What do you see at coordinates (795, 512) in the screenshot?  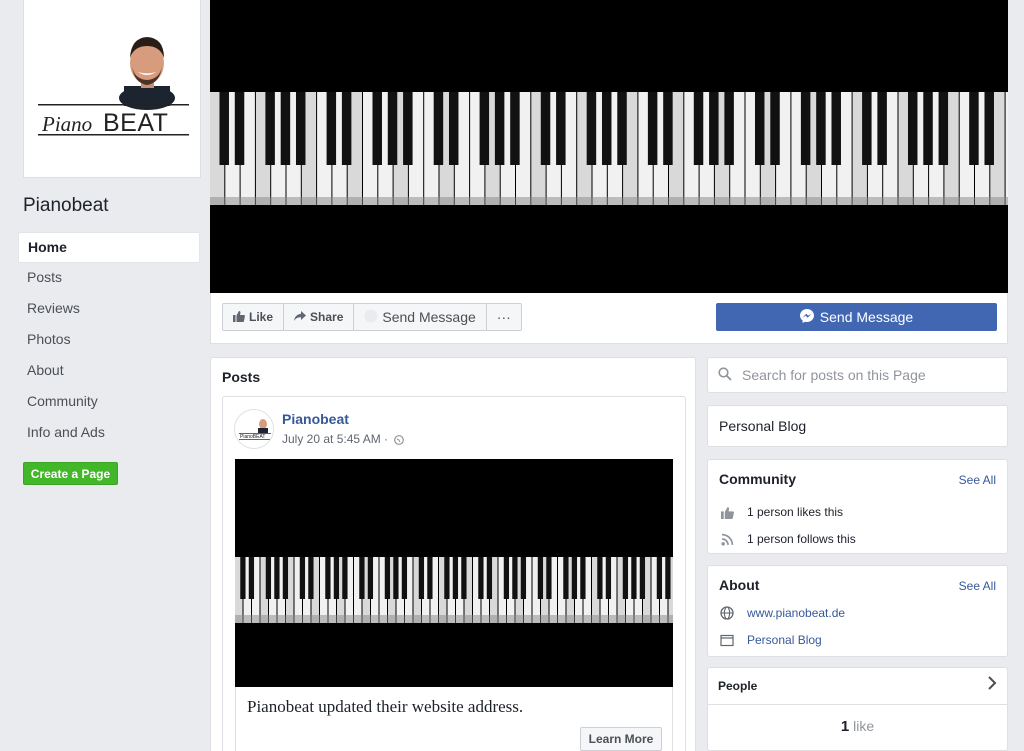 I see `community-likes-text: 1 person likes this` at bounding box center [795, 512].